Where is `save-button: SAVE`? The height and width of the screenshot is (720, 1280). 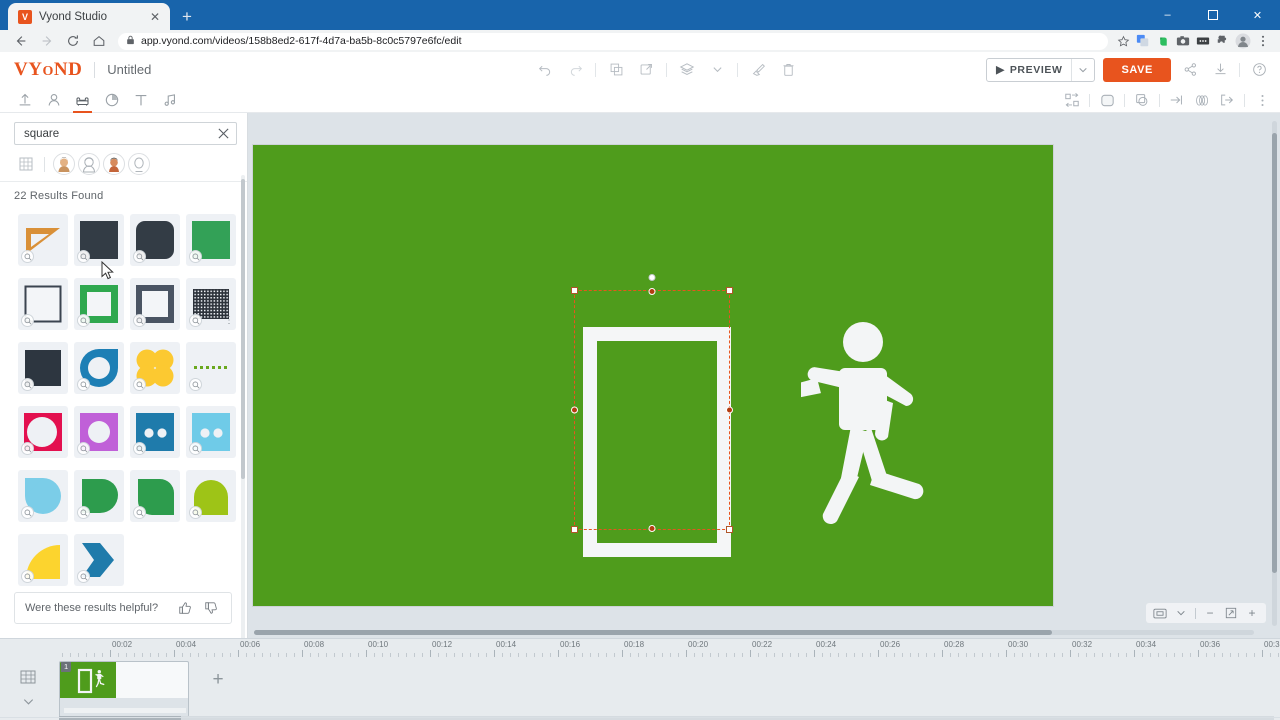 save-button: SAVE is located at coordinates (1137, 69).